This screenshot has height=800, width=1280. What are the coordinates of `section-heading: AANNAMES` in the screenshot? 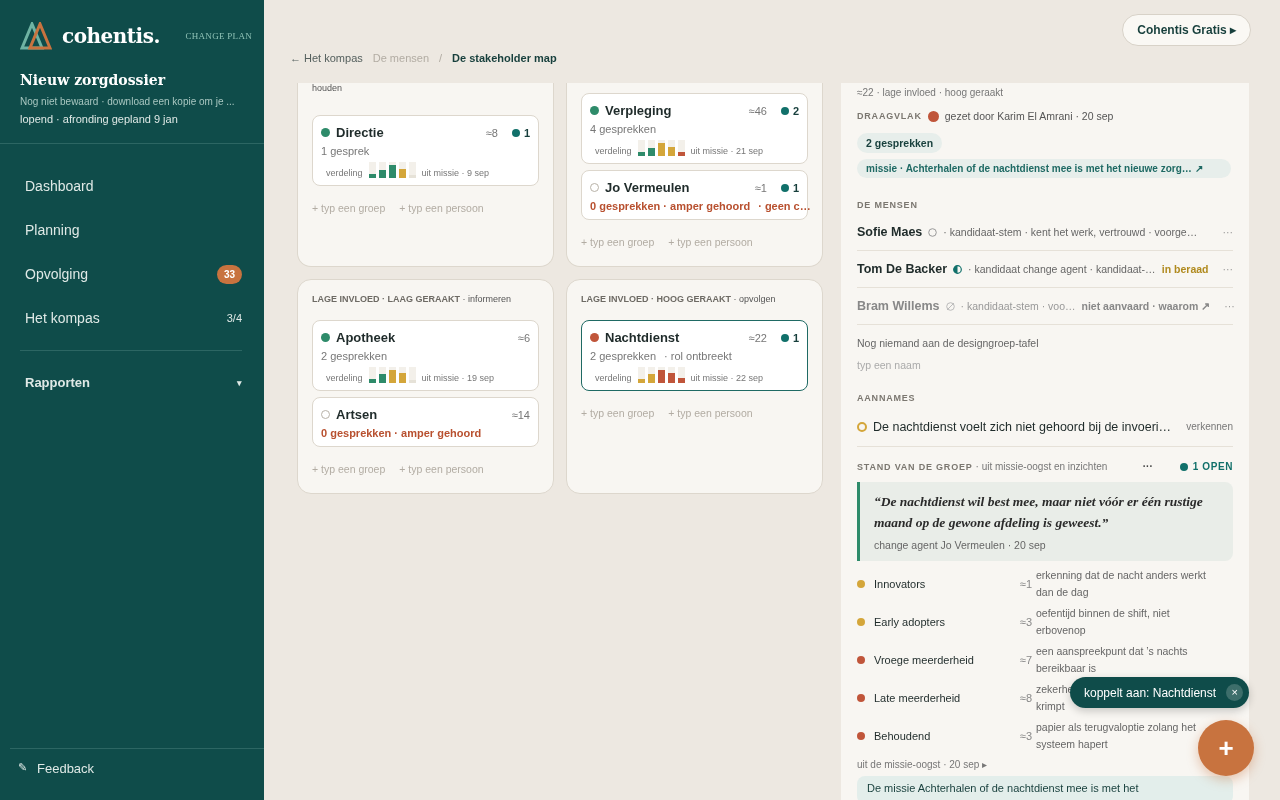 It's located at (887, 398).